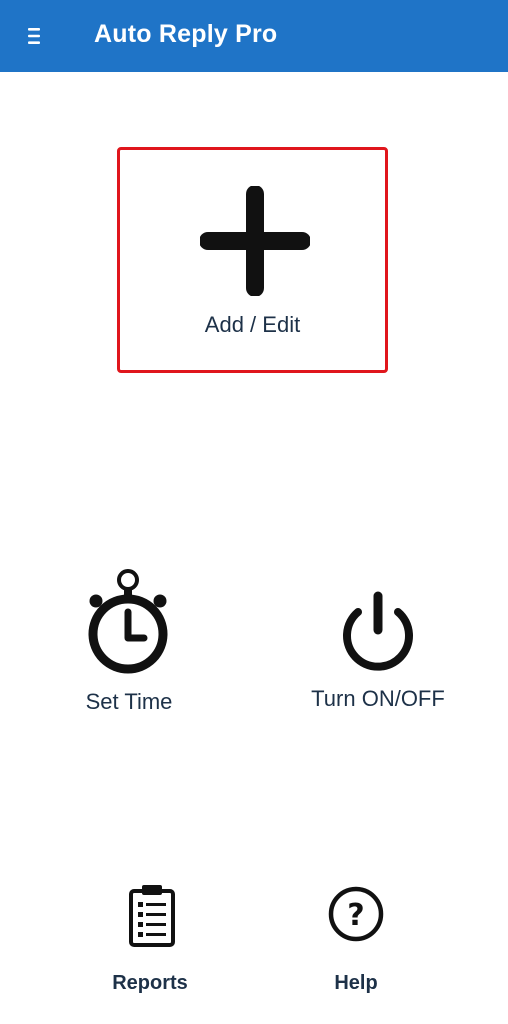 The image size is (508, 1024). I want to click on help-button: ? Help, so click(356, 942).